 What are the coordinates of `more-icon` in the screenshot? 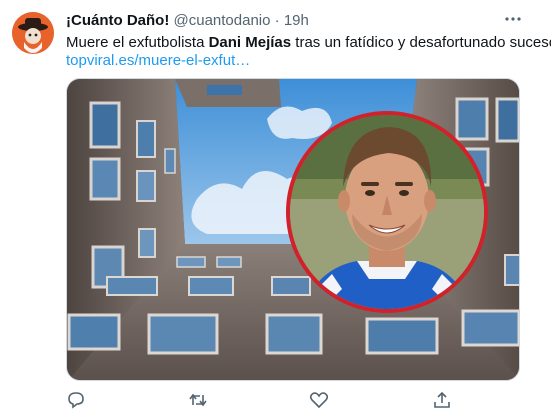 It's located at (513, 19).